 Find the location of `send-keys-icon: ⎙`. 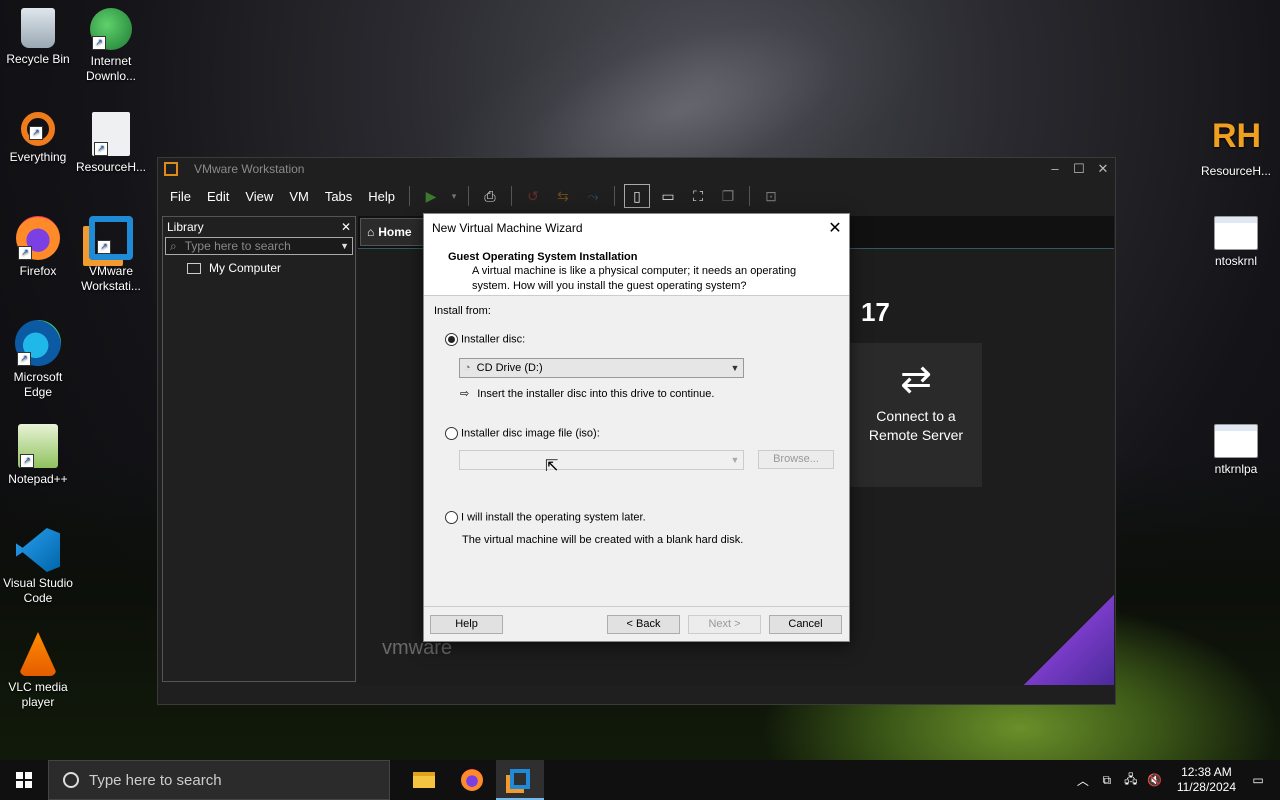

send-keys-icon: ⎙ is located at coordinates (490, 196).